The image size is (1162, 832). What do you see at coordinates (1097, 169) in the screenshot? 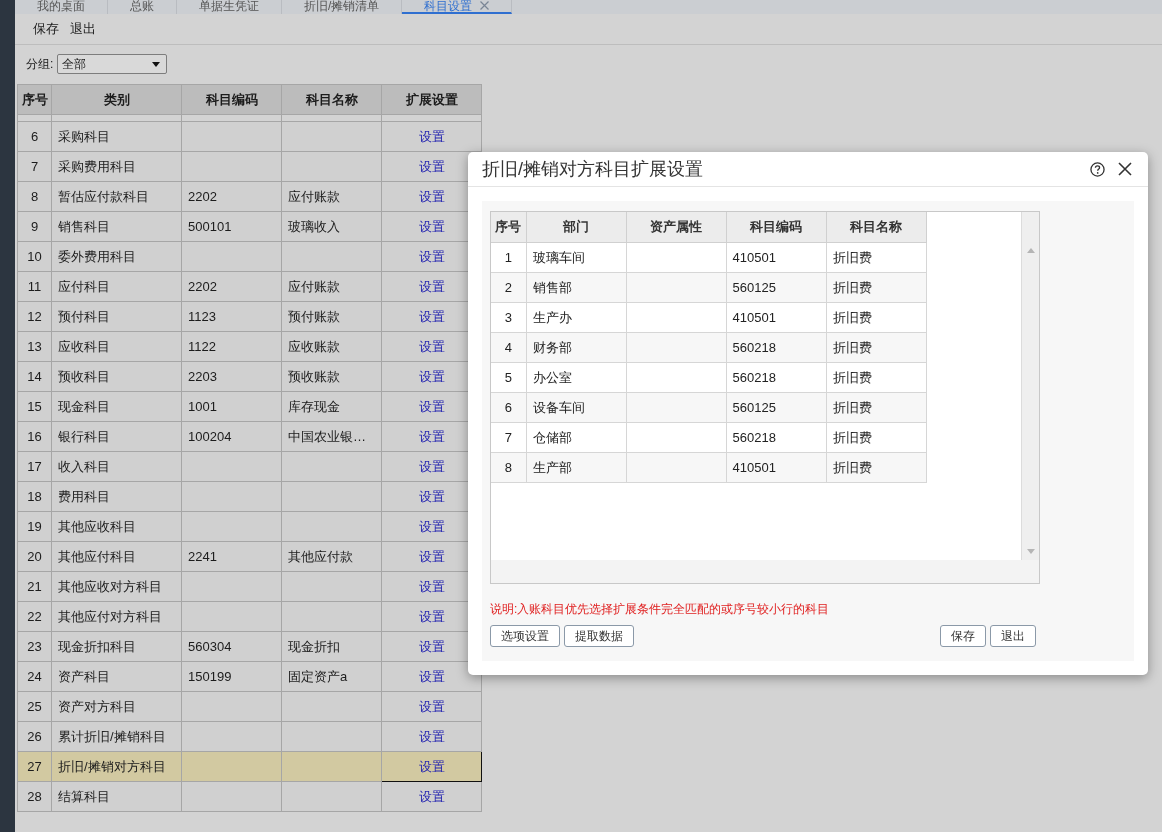
I see `help-icon` at bounding box center [1097, 169].